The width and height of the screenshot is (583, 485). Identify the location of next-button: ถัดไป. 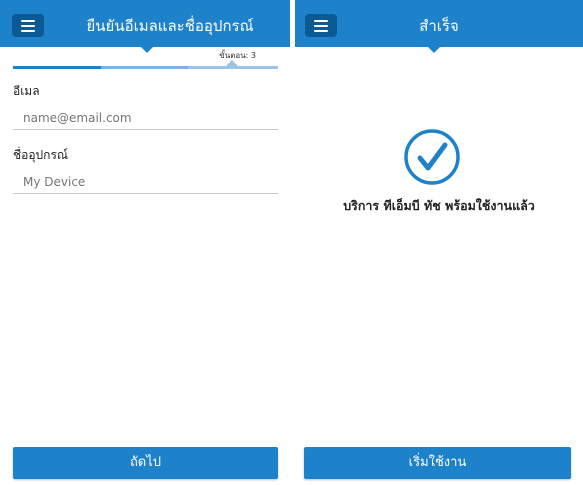
(145, 463).